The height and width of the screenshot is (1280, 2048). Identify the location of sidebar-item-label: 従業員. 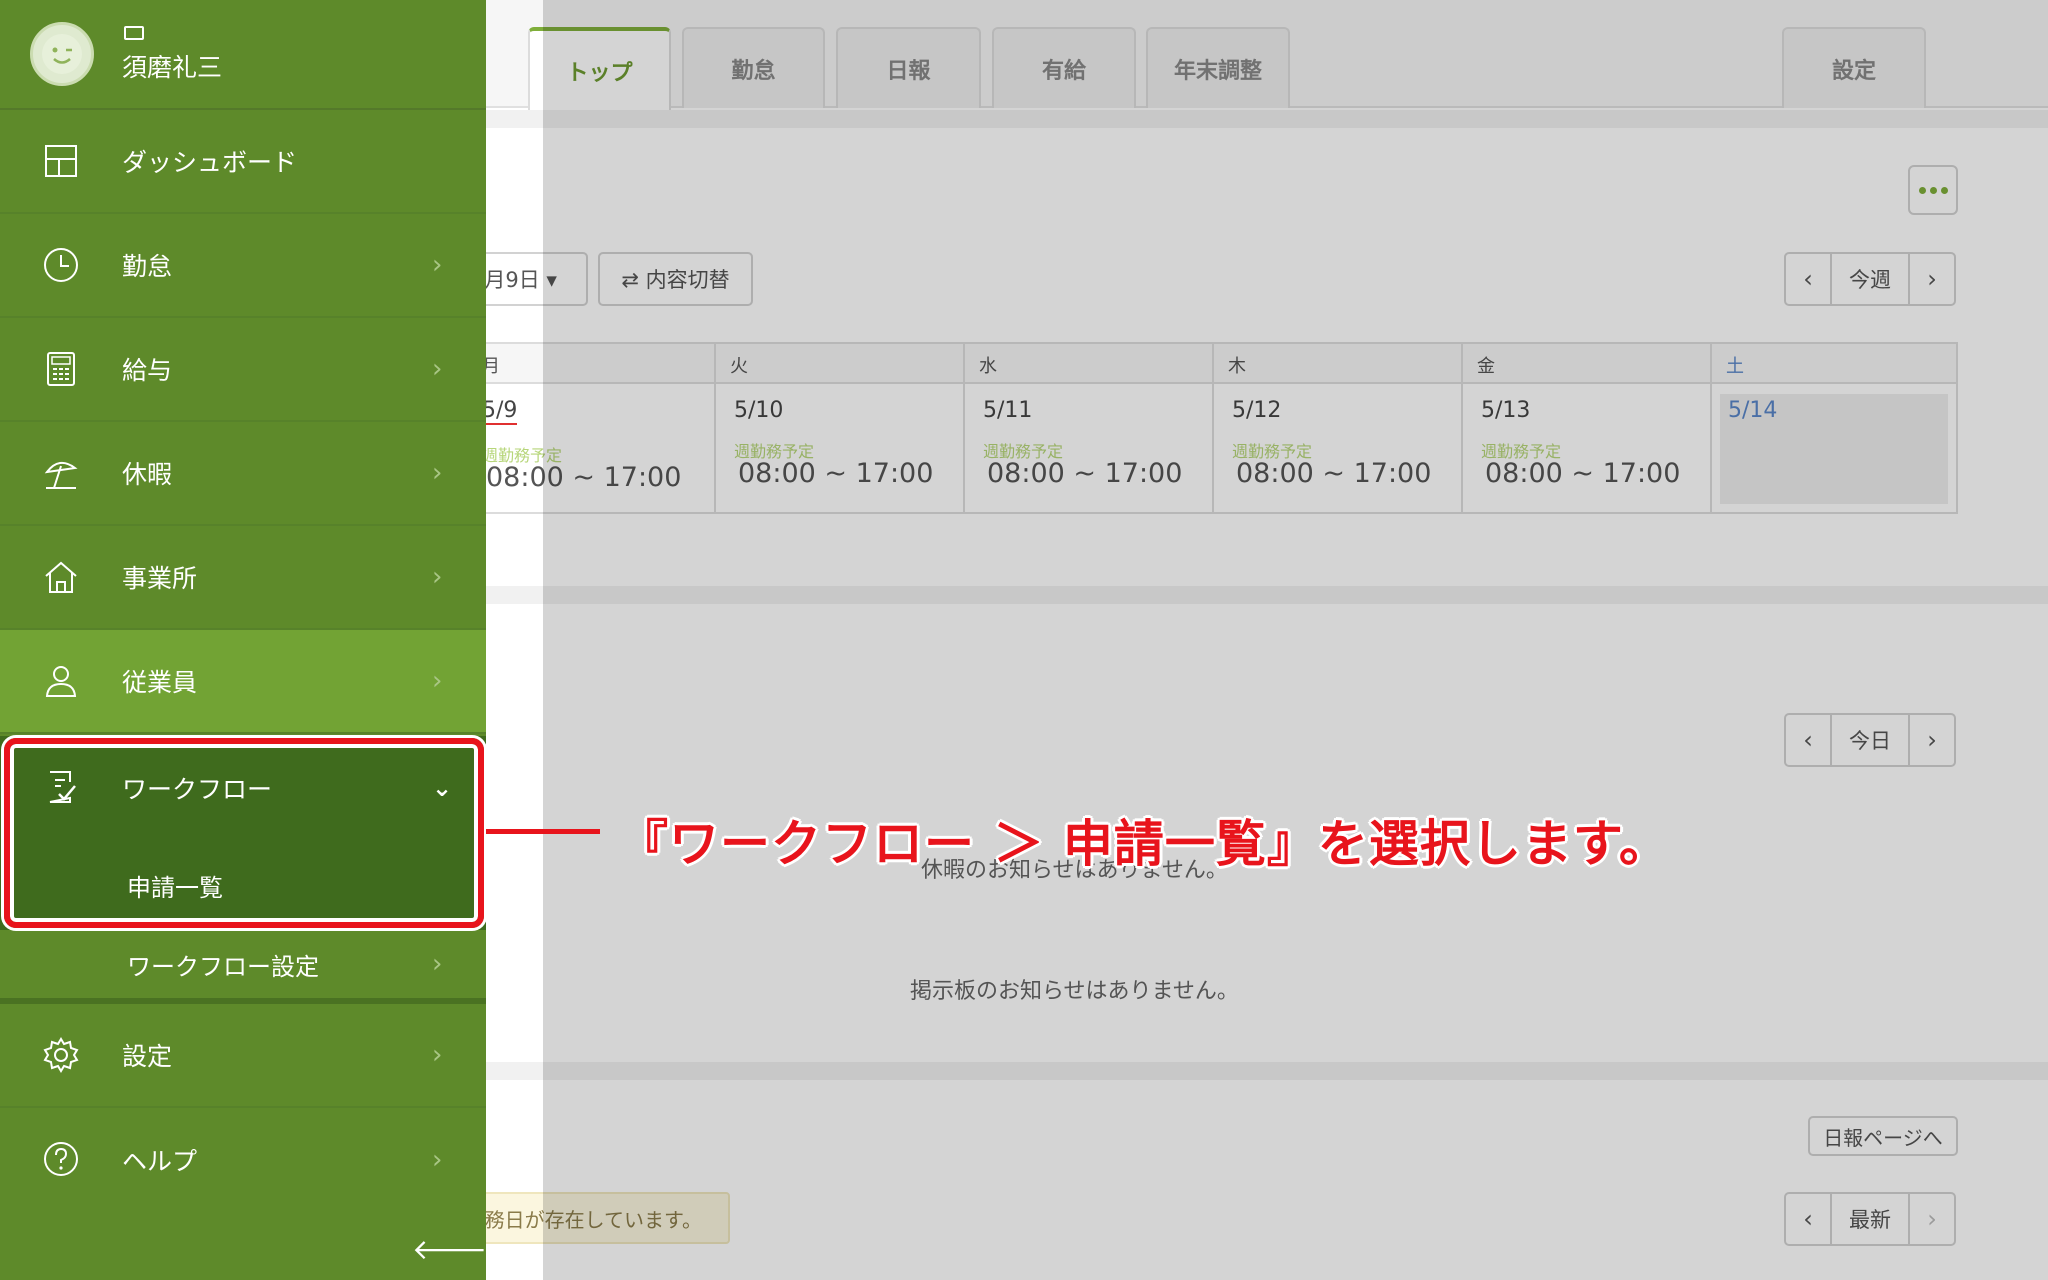
(160, 682).